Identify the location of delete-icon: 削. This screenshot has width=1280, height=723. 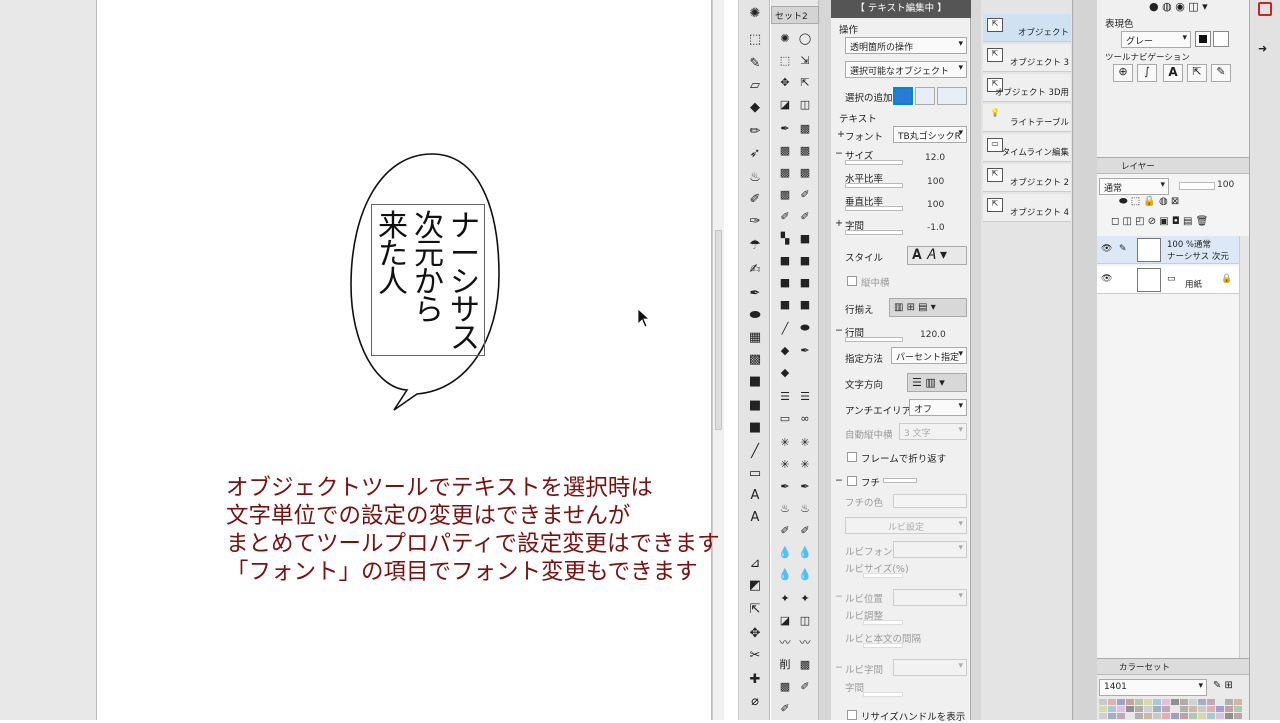
(785, 664).